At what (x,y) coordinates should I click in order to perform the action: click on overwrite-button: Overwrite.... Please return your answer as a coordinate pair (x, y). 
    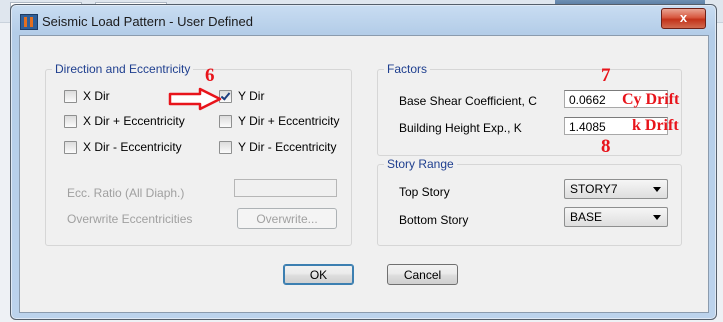
    Looking at the image, I should click on (287, 218).